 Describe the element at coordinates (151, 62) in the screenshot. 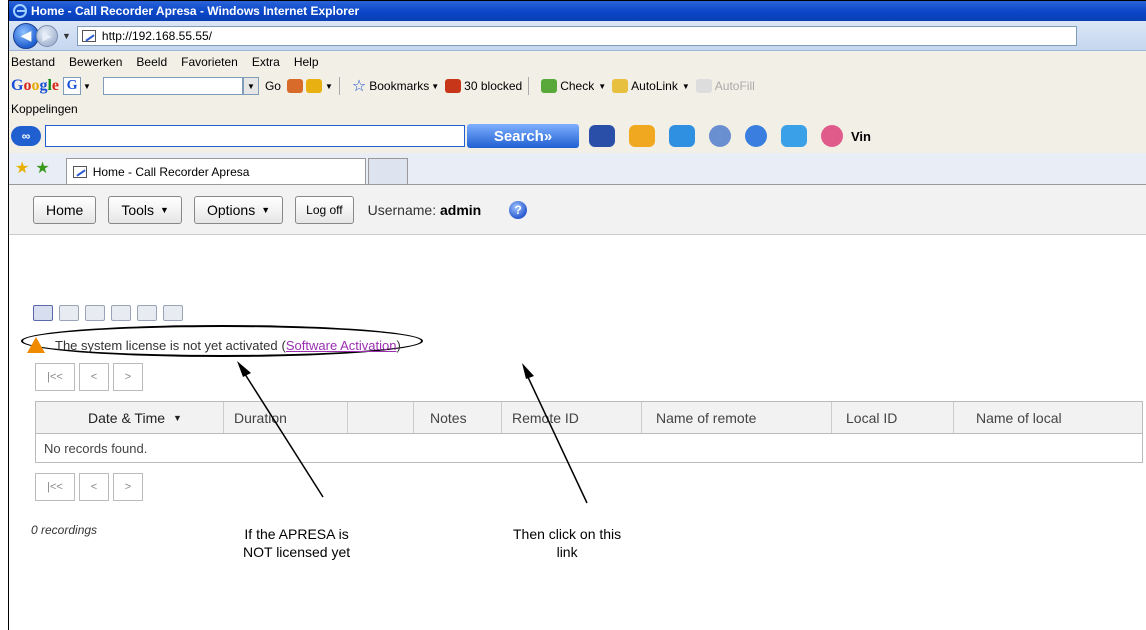

I see `menu-beeld: Beeld` at that location.